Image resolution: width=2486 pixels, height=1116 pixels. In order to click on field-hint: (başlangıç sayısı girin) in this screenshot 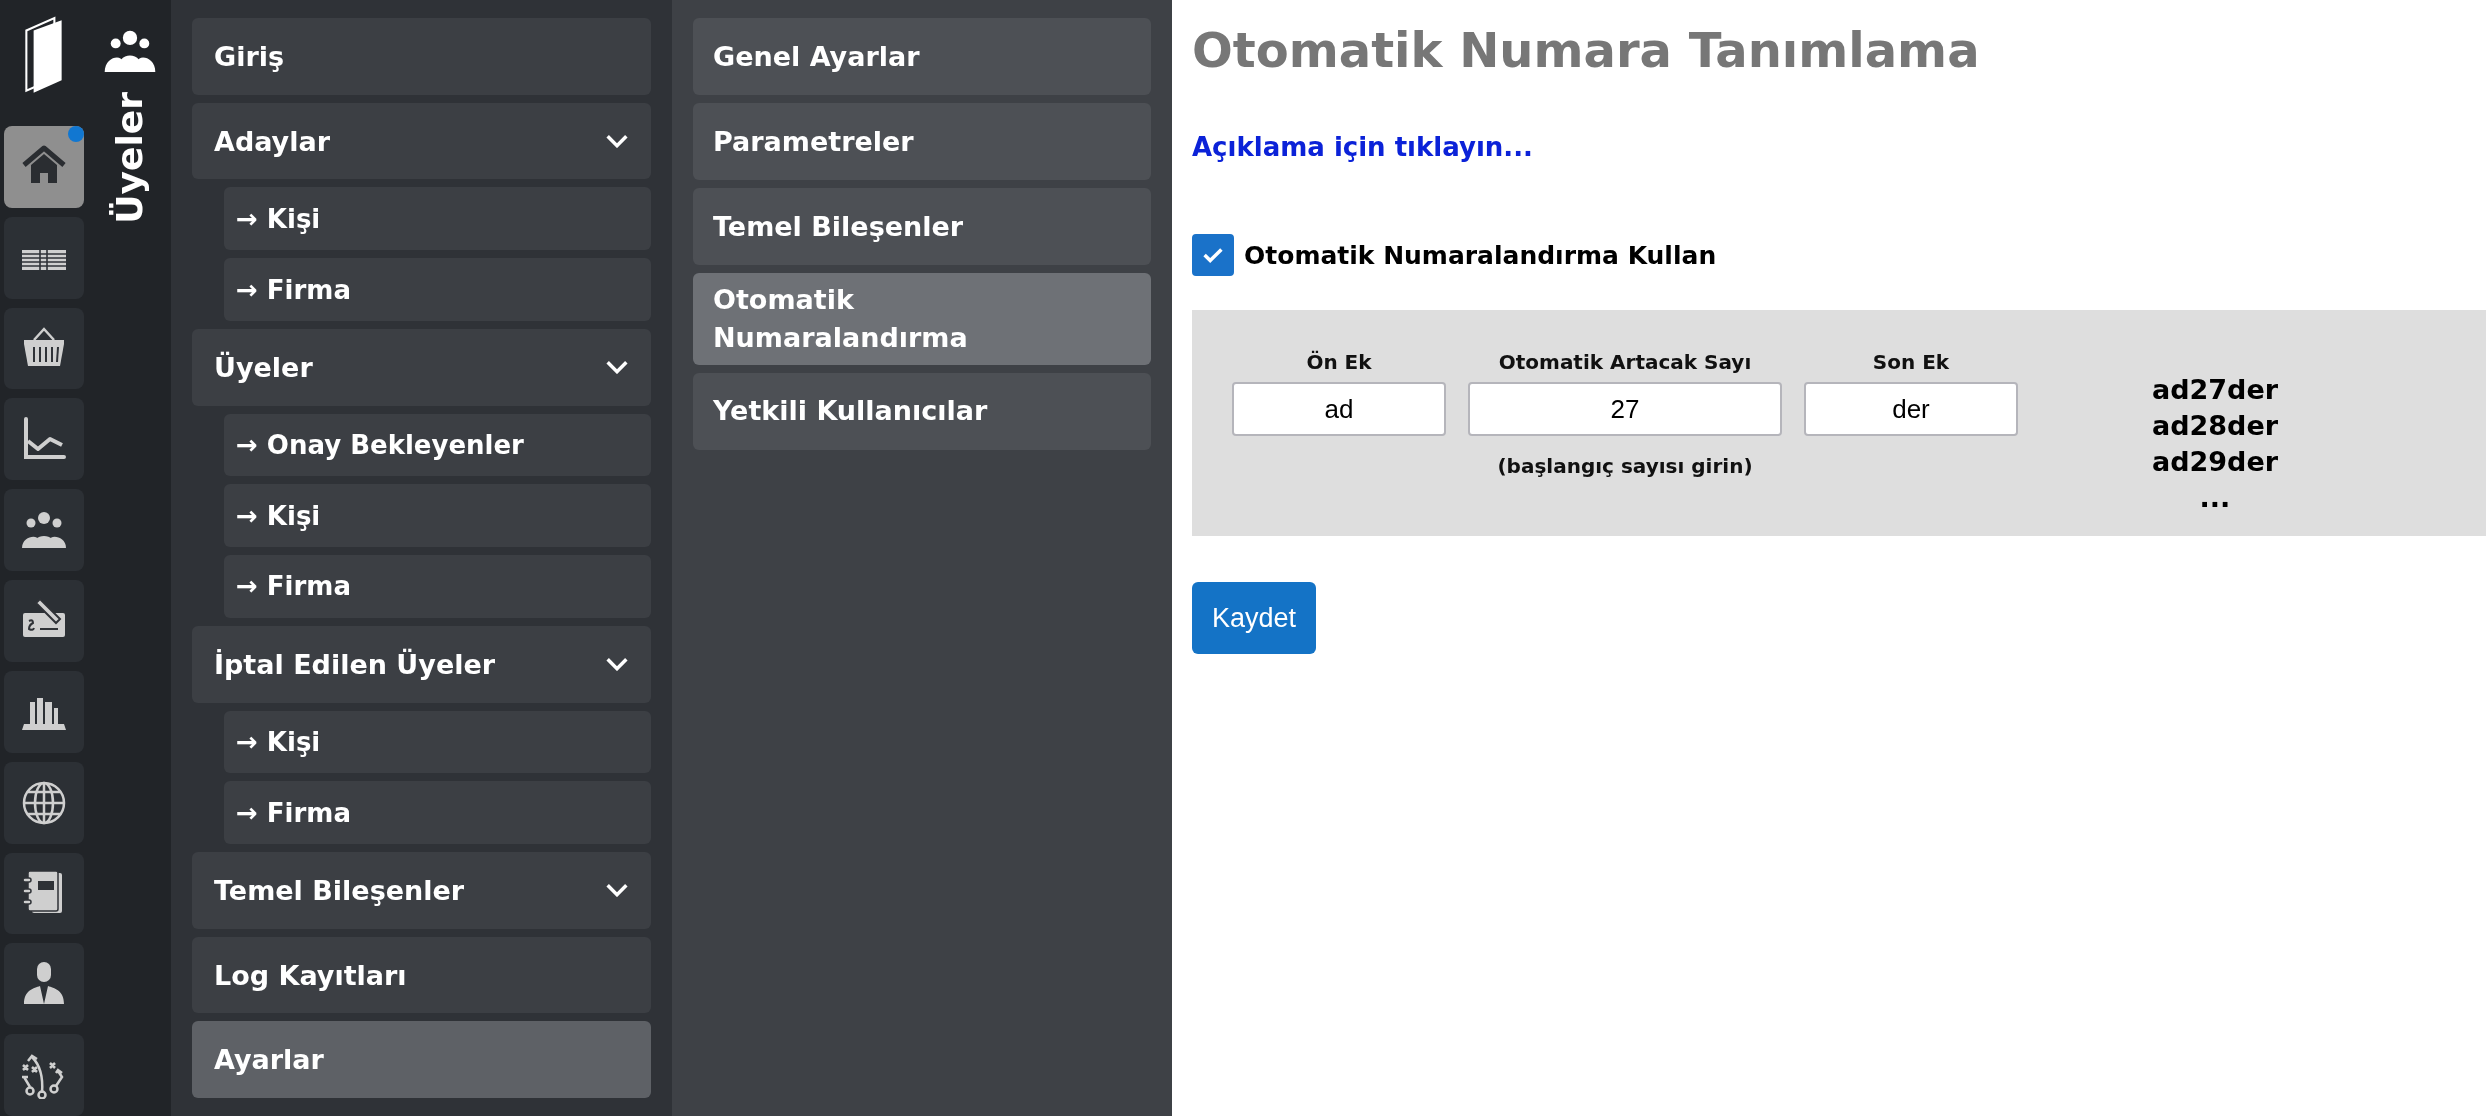, I will do `click(1625, 466)`.